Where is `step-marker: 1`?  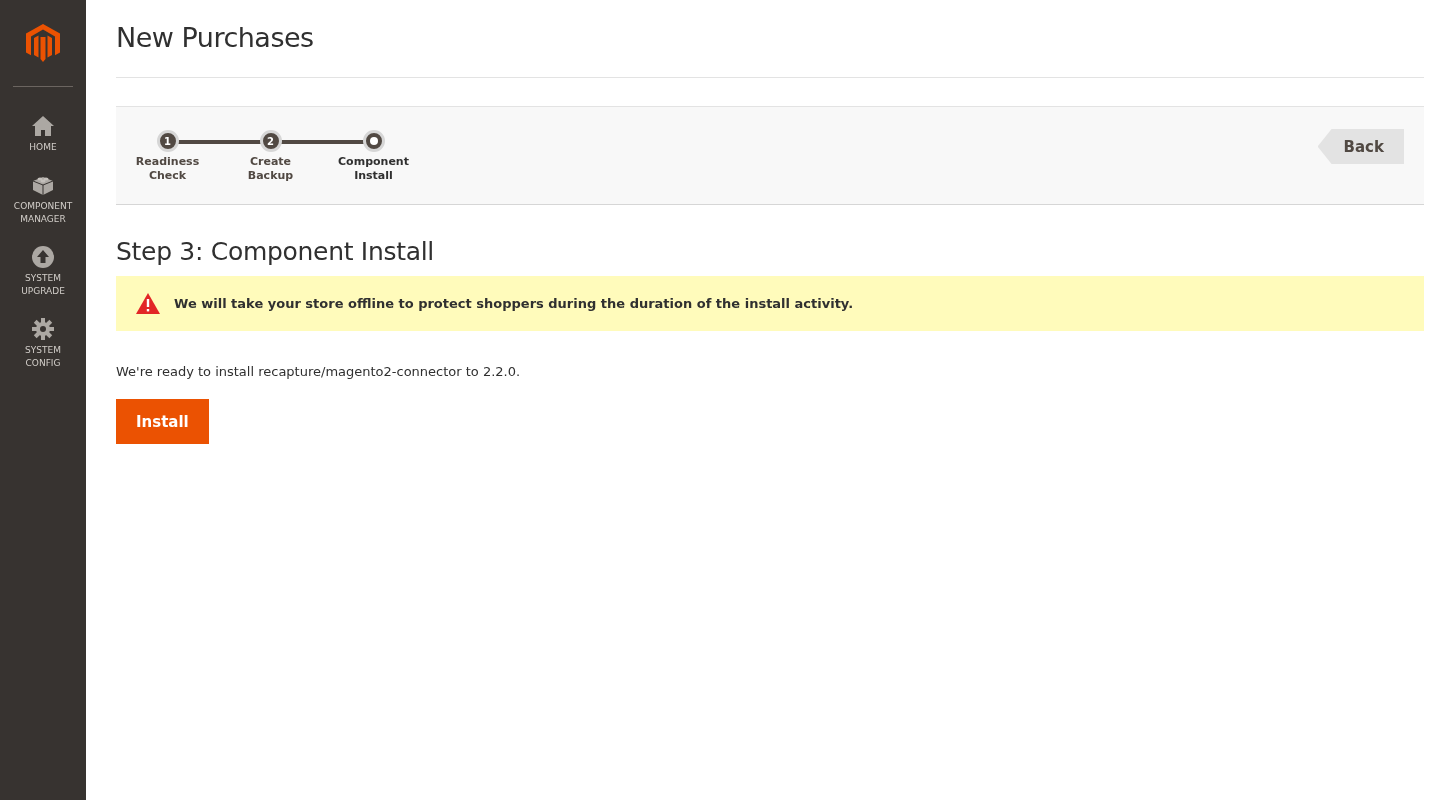 step-marker: 1 is located at coordinates (167, 141).